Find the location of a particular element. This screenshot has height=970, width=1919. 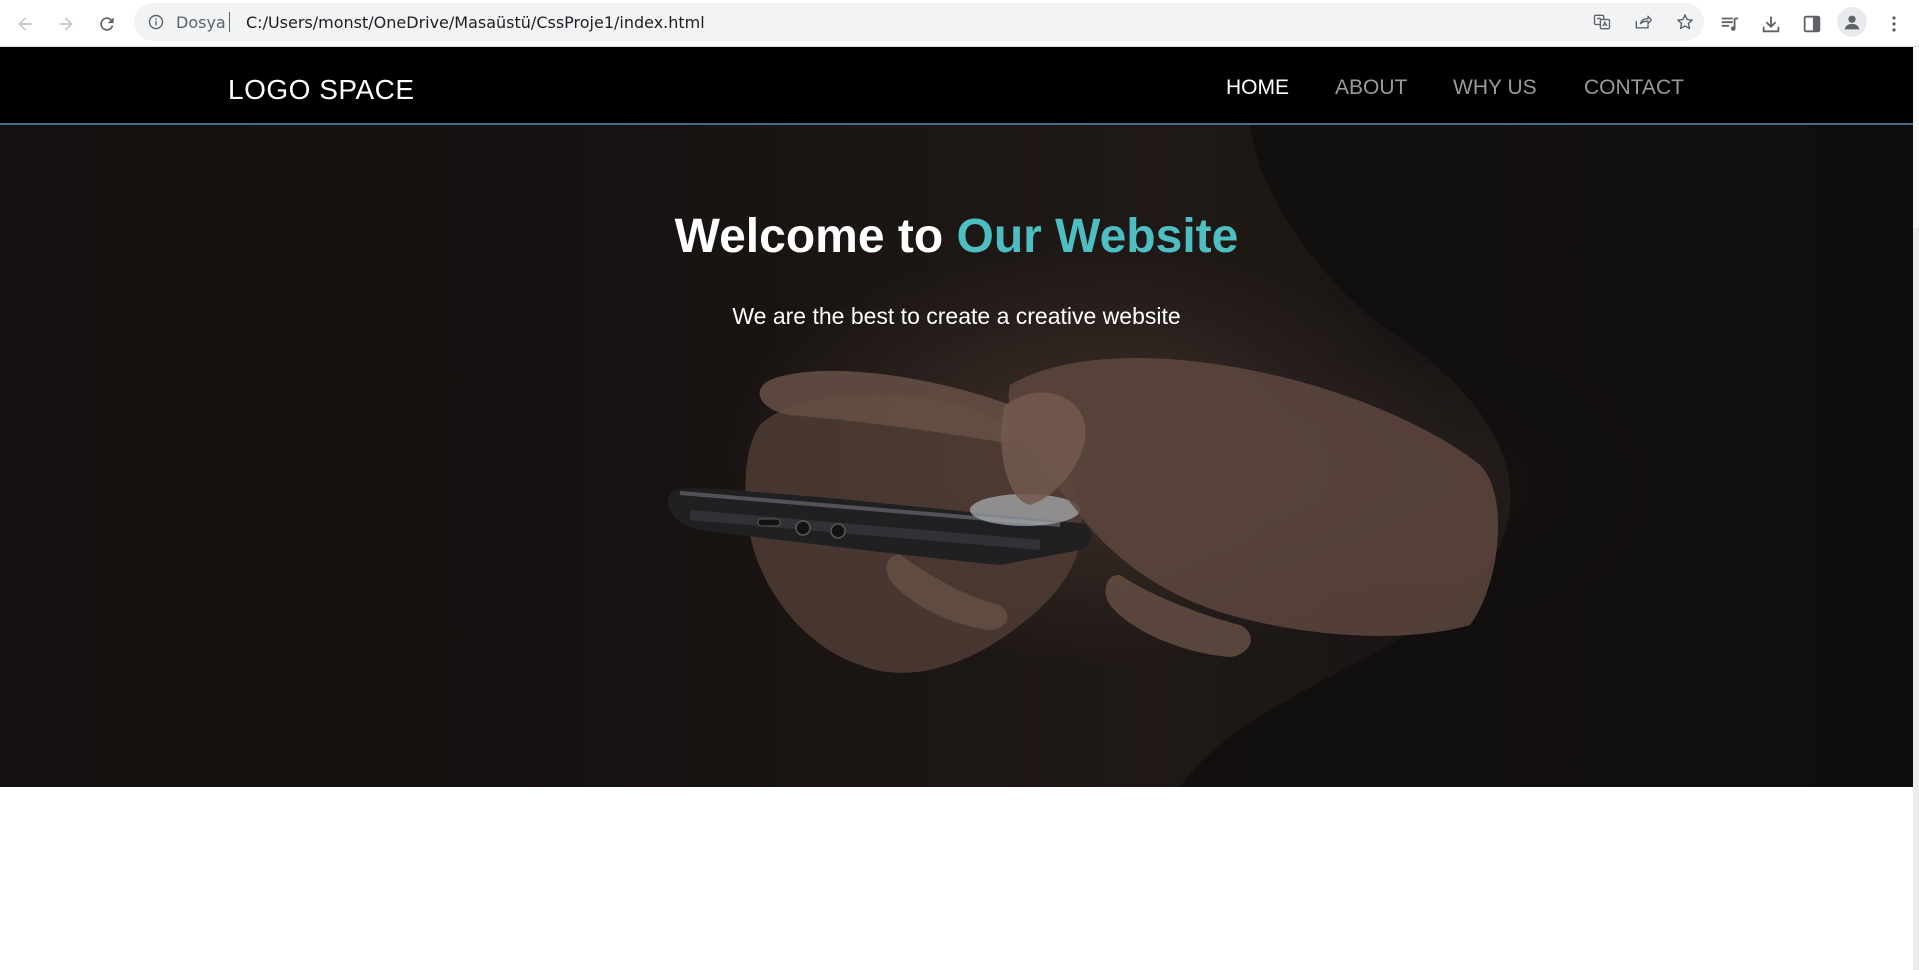

back-arrow-icon is located at coordinates (25, 24).